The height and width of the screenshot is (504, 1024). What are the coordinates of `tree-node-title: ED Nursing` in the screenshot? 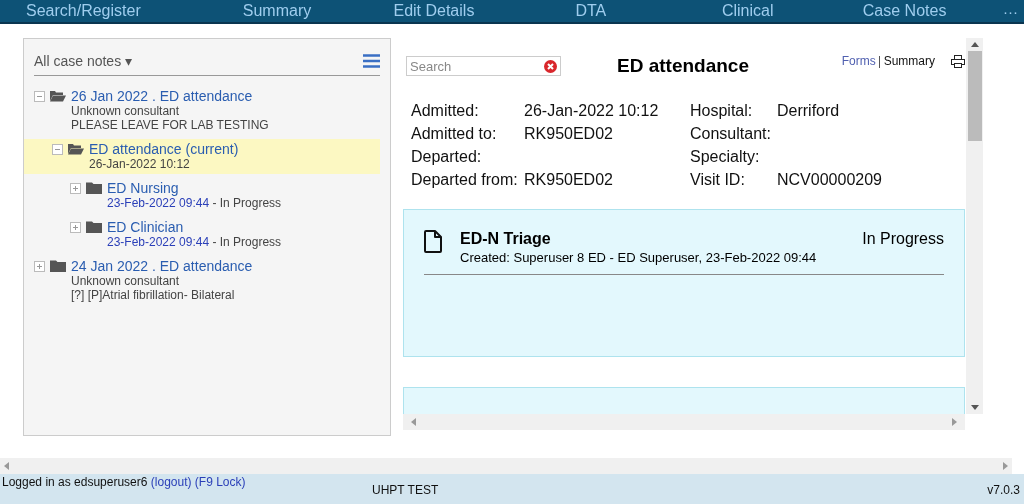 It's located at (194, 188).